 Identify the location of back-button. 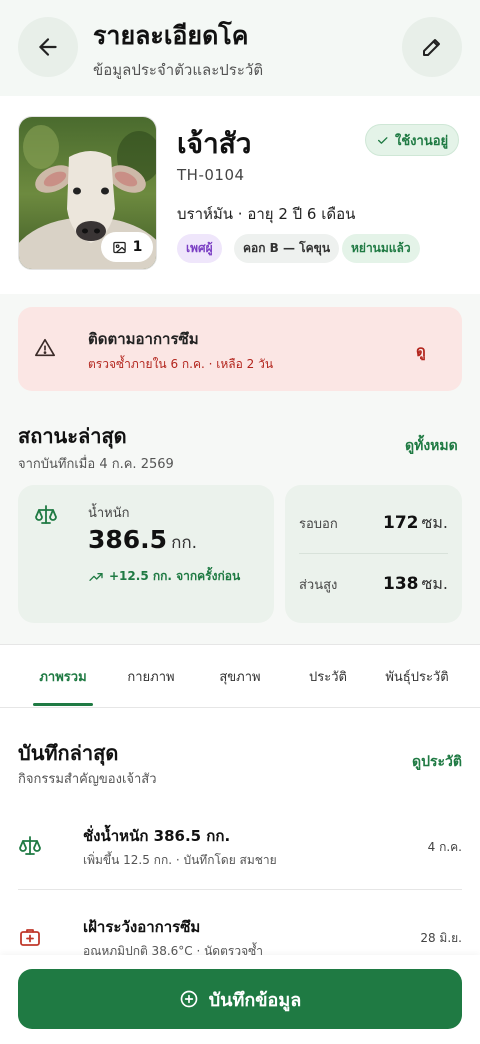
(48, 47).